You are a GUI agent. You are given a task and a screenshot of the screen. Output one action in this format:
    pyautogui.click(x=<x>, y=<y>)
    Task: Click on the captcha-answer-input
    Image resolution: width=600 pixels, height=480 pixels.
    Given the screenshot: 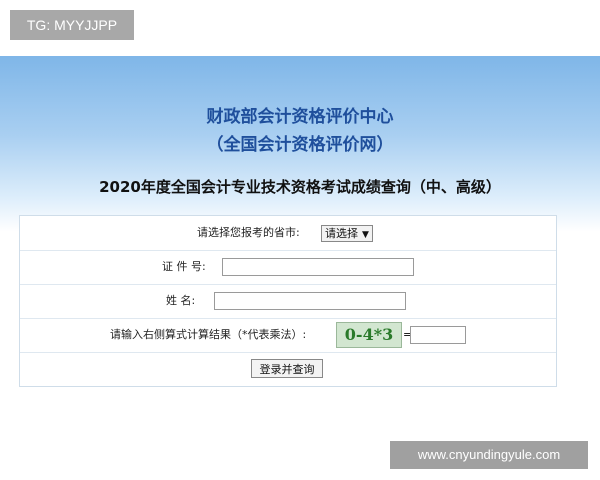 What is the action you would take?
    pyautogui.click(x=438, y=335)
    